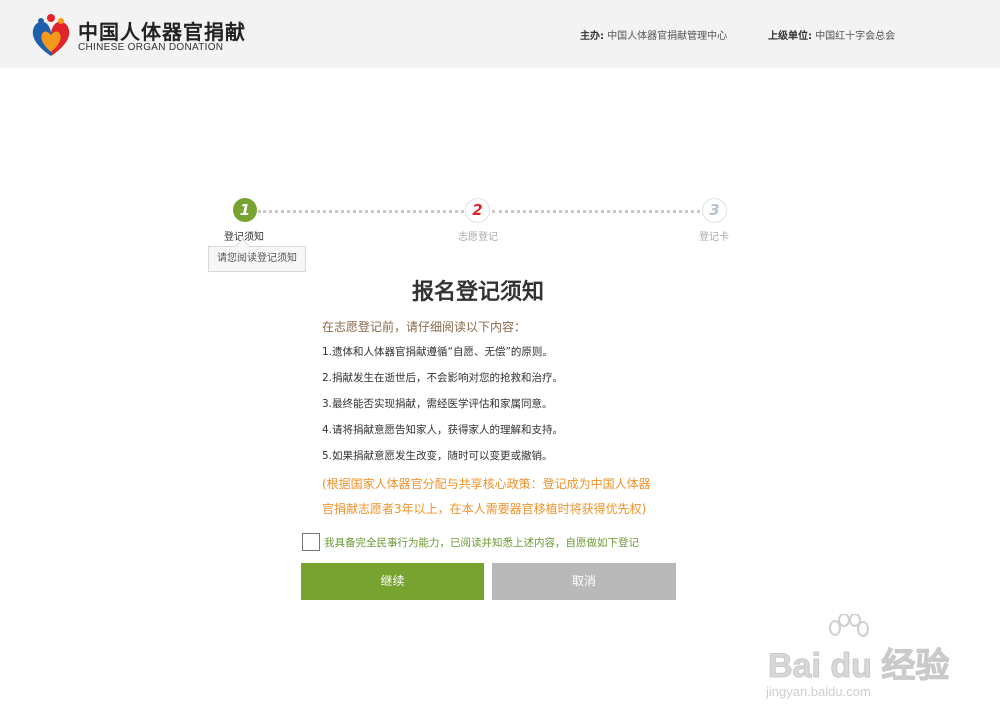  I want to click on superior-value: 中国红十字会总会, so click(855, 36).